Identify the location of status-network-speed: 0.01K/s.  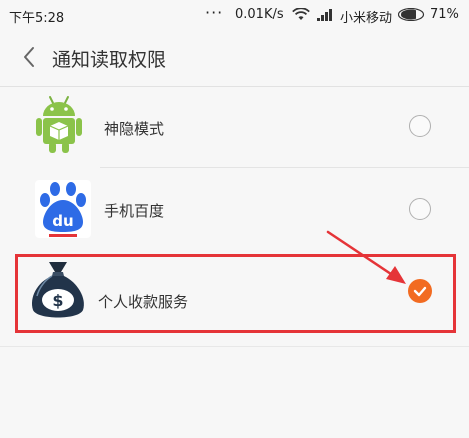
(259, 14).